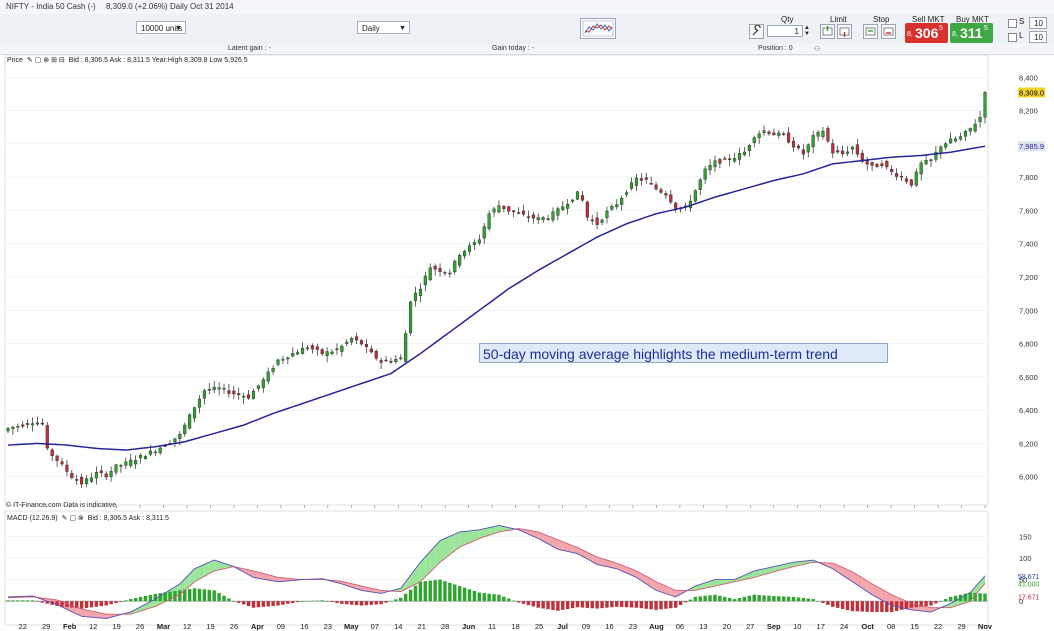  What do you see at coordinates (328, 626) in the screenshot?
I see `x-tick-label: 23` at bounding box center [328, 626].